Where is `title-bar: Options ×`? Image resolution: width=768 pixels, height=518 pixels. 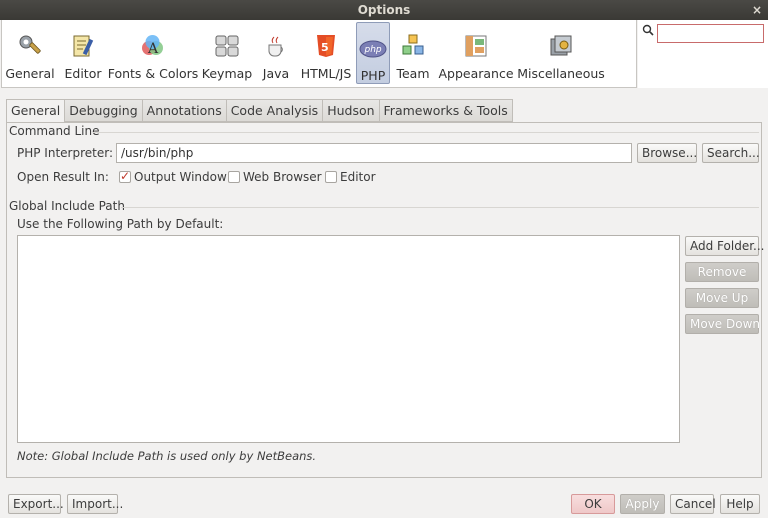
title-bar: Options × is located at coordinates (384, 10).